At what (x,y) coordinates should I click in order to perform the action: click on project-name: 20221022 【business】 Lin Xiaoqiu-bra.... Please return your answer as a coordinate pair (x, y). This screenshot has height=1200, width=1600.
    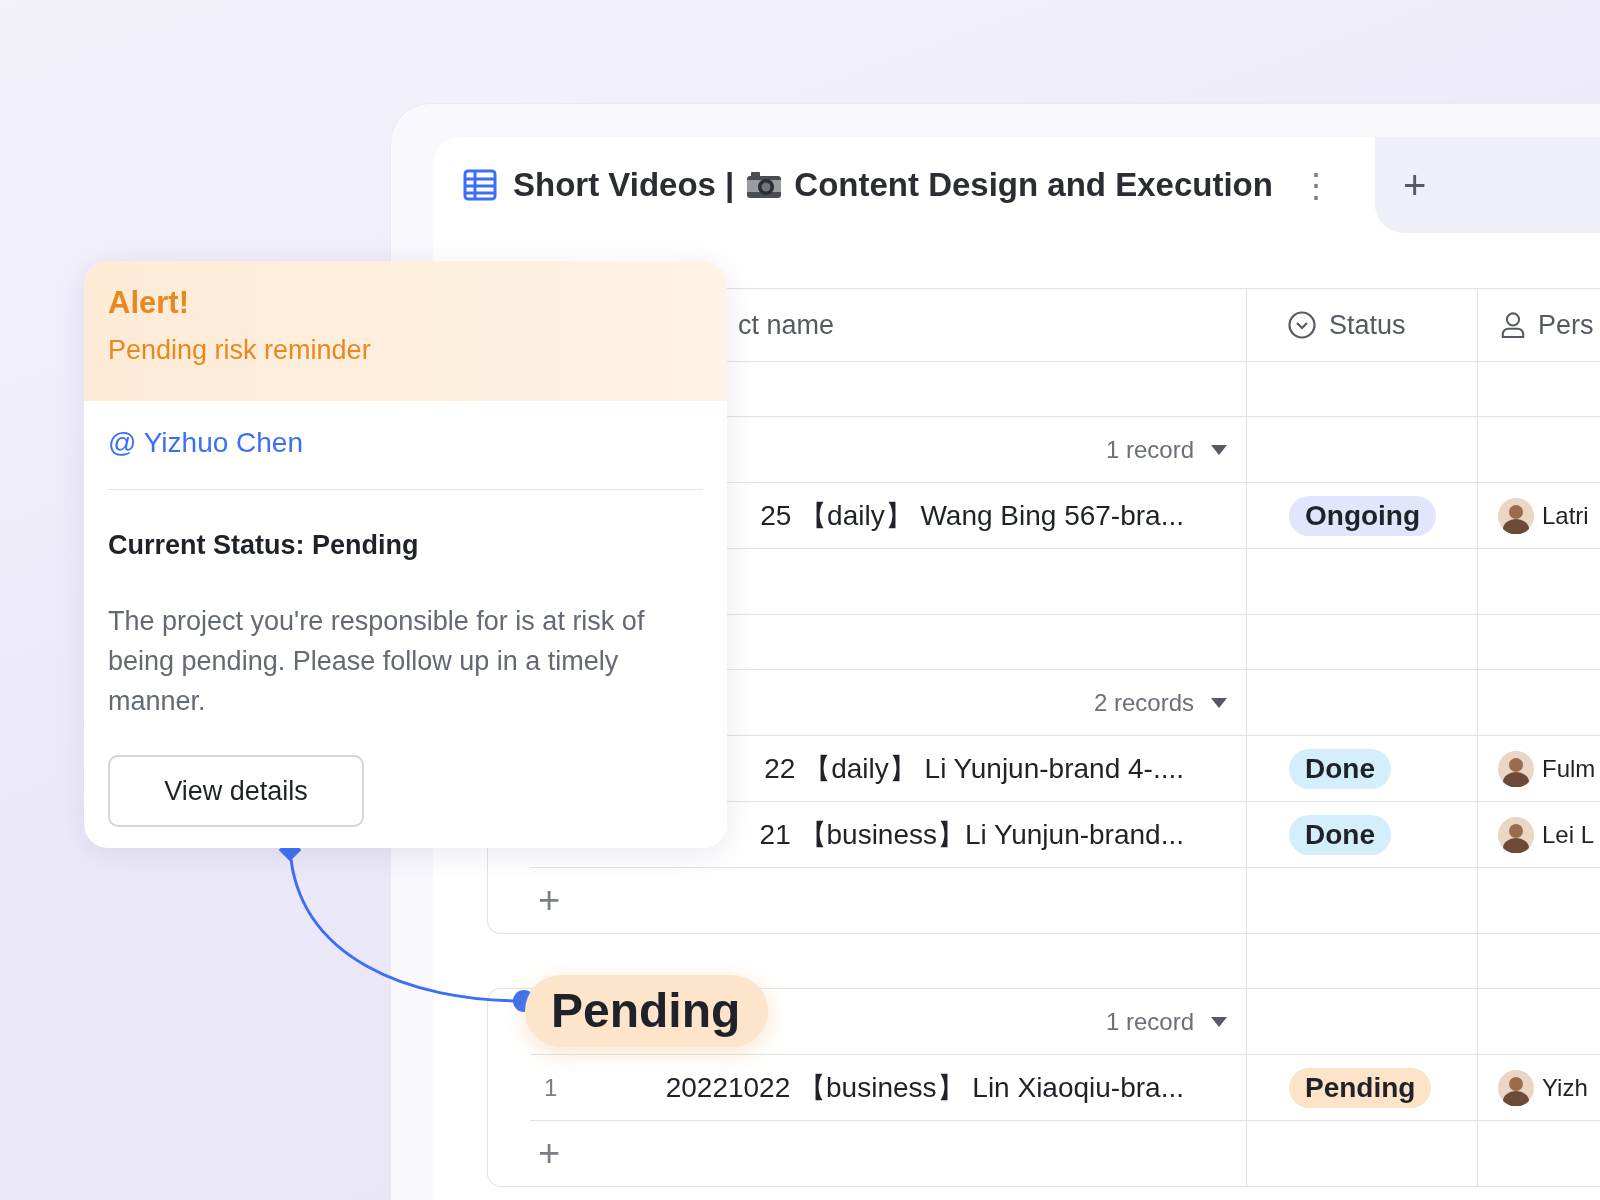
    Looking at the image, I should click on (924, 1087).